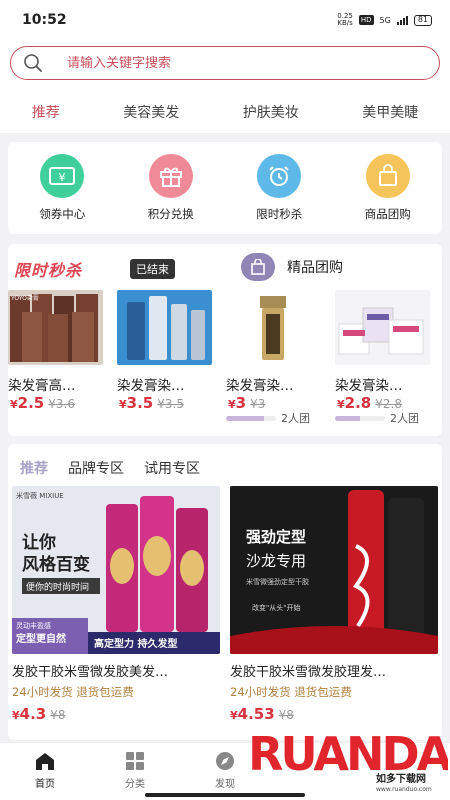  Describe the element at coordinates (42, 403) in the screenshot. I see `flash-item-price: ¥2.5 ¥3.6` at that location.